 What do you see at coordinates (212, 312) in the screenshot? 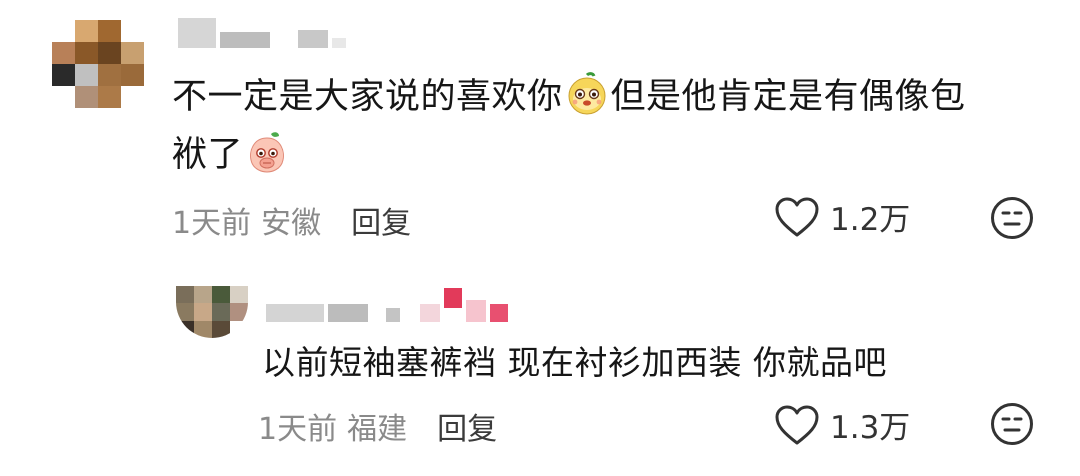
I see `reply-avatar` at bounding box center [212, 312].